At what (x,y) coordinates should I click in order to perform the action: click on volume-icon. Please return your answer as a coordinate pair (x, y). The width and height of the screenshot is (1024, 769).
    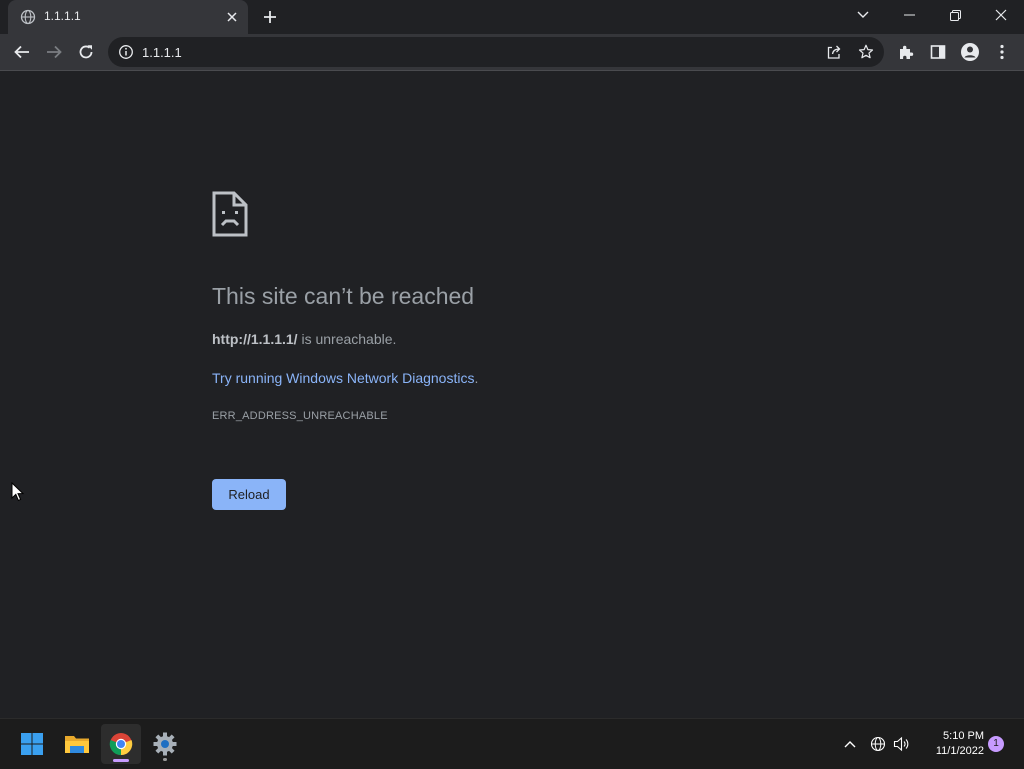
    Looking at the image, I should click on (902, 744).